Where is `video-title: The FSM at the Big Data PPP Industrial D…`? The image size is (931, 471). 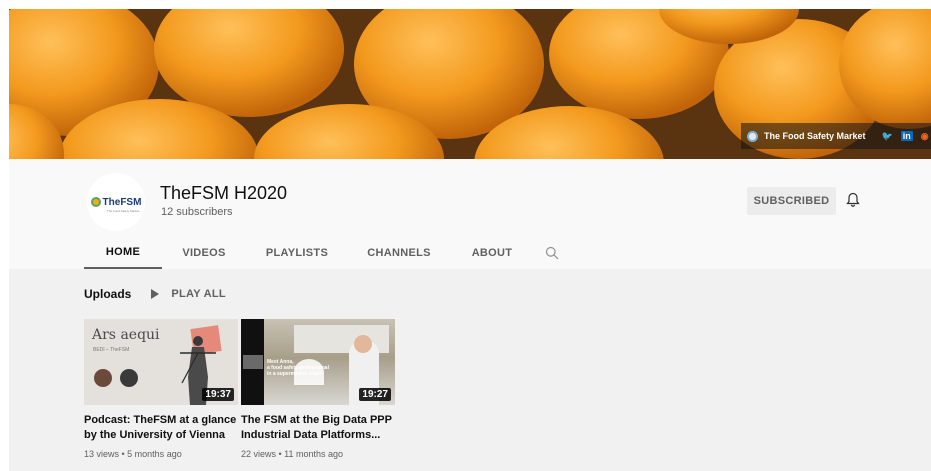 video-title: The FSM at the Big Data PPP Industrial D… is located at coordinates (318, 428).